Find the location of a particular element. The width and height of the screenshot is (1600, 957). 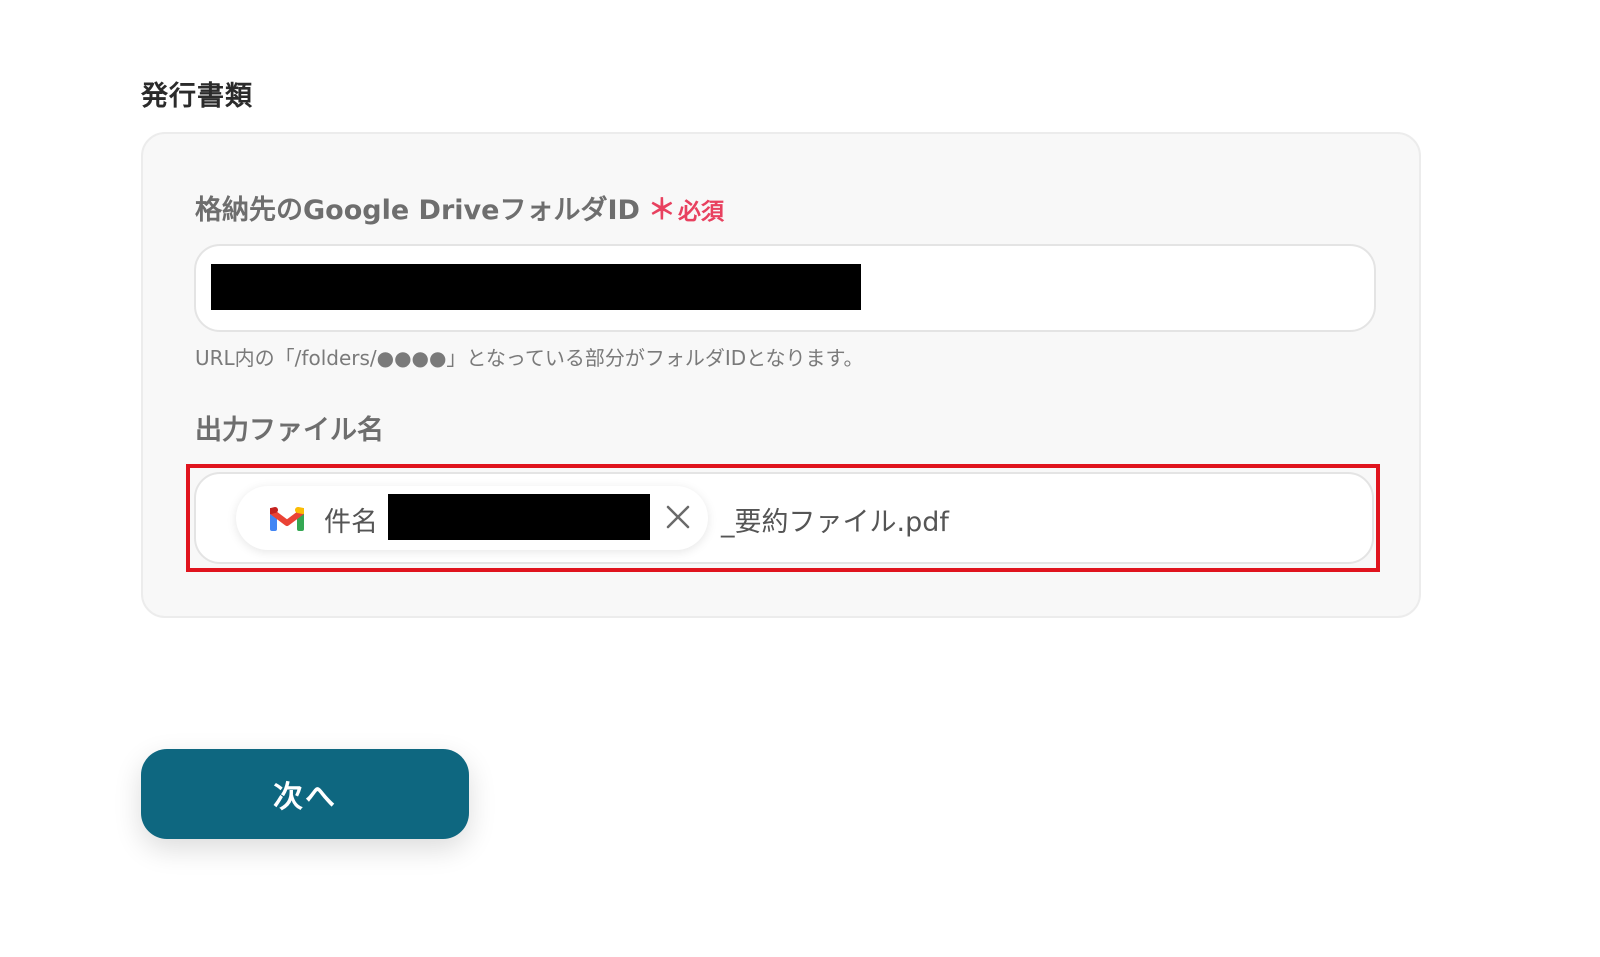

next-button: 次へ is located at coordinates (305, 794).